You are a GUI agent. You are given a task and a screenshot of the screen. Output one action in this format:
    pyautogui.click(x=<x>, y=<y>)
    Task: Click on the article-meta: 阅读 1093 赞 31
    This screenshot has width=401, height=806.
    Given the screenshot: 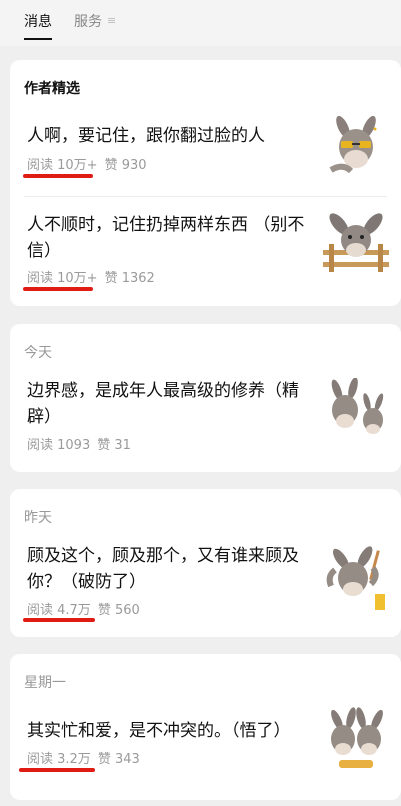 What is the action you would take?
    pyautogui.click(x=79, y=443)
    